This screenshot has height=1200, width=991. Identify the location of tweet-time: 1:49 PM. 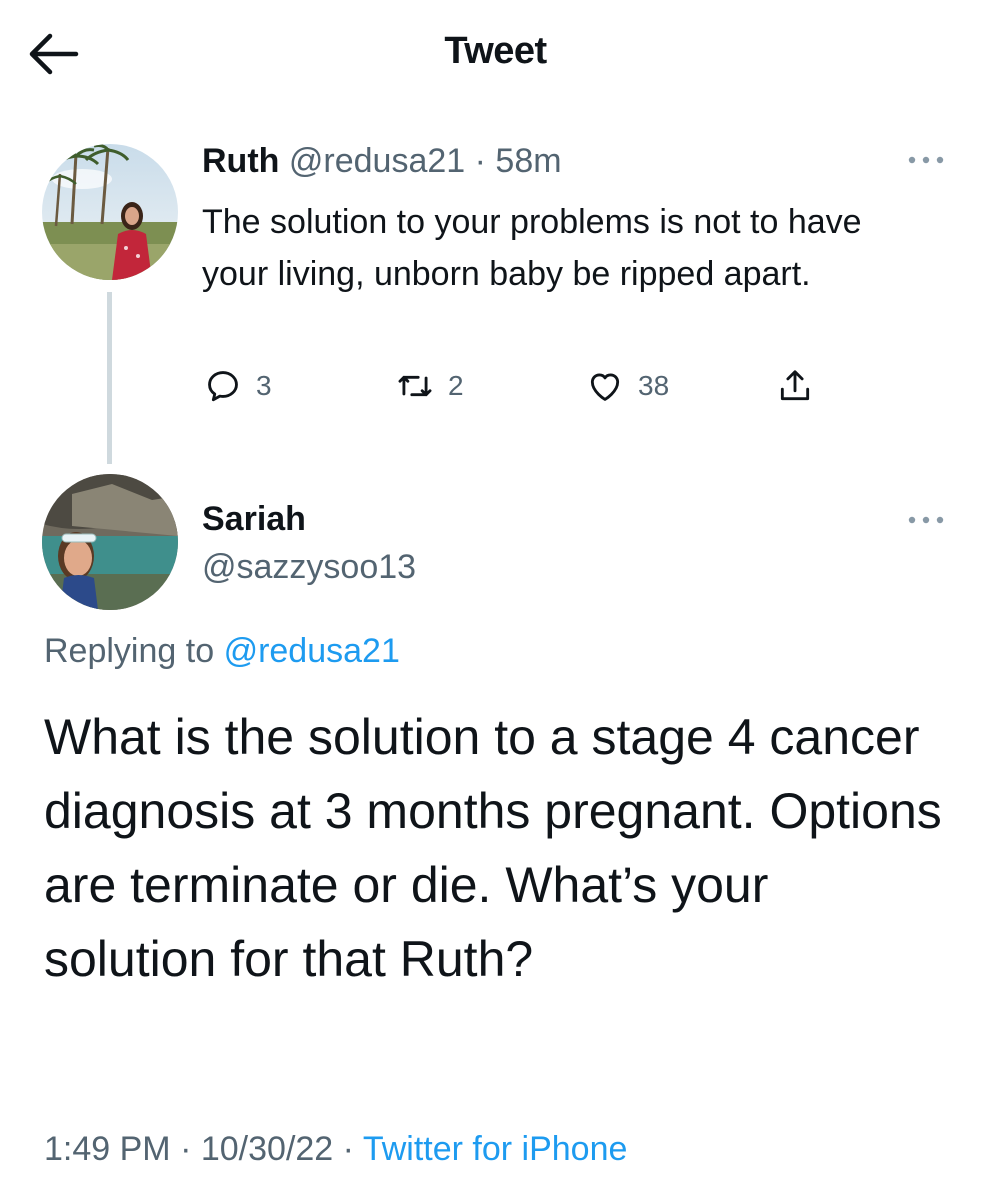
(107, 1149).